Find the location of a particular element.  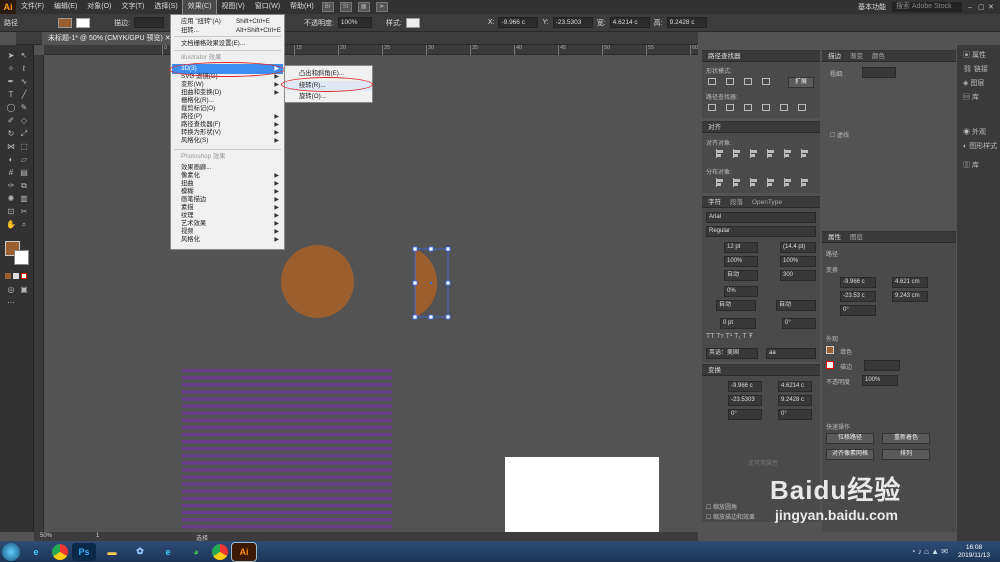

artboard-number: 1 is located at coordinates (97, 536).